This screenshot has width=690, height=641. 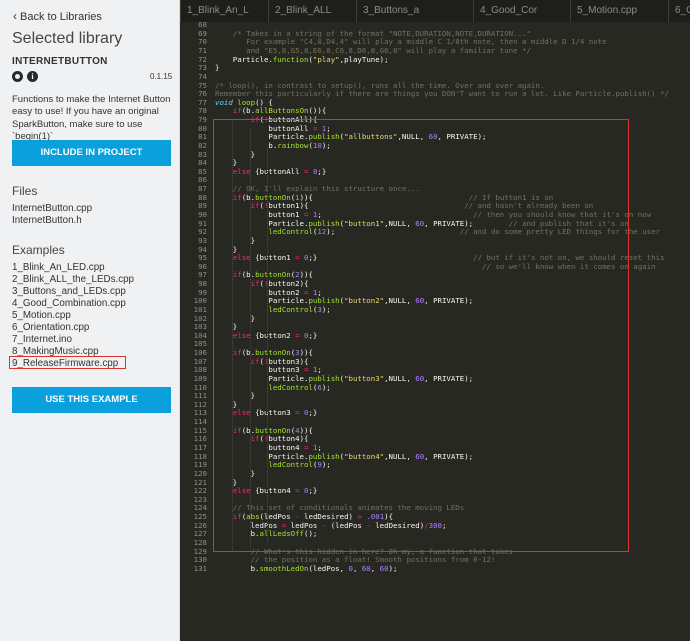 What do you see at coordinates (364, 301) in the screenshot?
I see `code-token: "button2"` at bounding box center [364, 301].